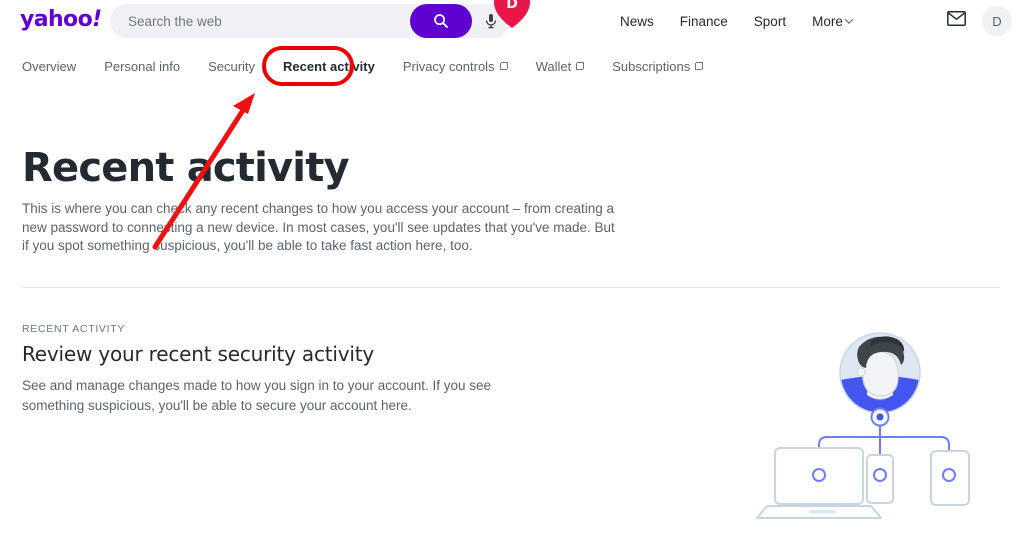 Image resolution: width=1024 pixels, height=536 pixels. What do you see at coordinates (770, 21) in the screenshot?
I see `top-nav-item-sport: Sport` at bounding box center [770, 21].